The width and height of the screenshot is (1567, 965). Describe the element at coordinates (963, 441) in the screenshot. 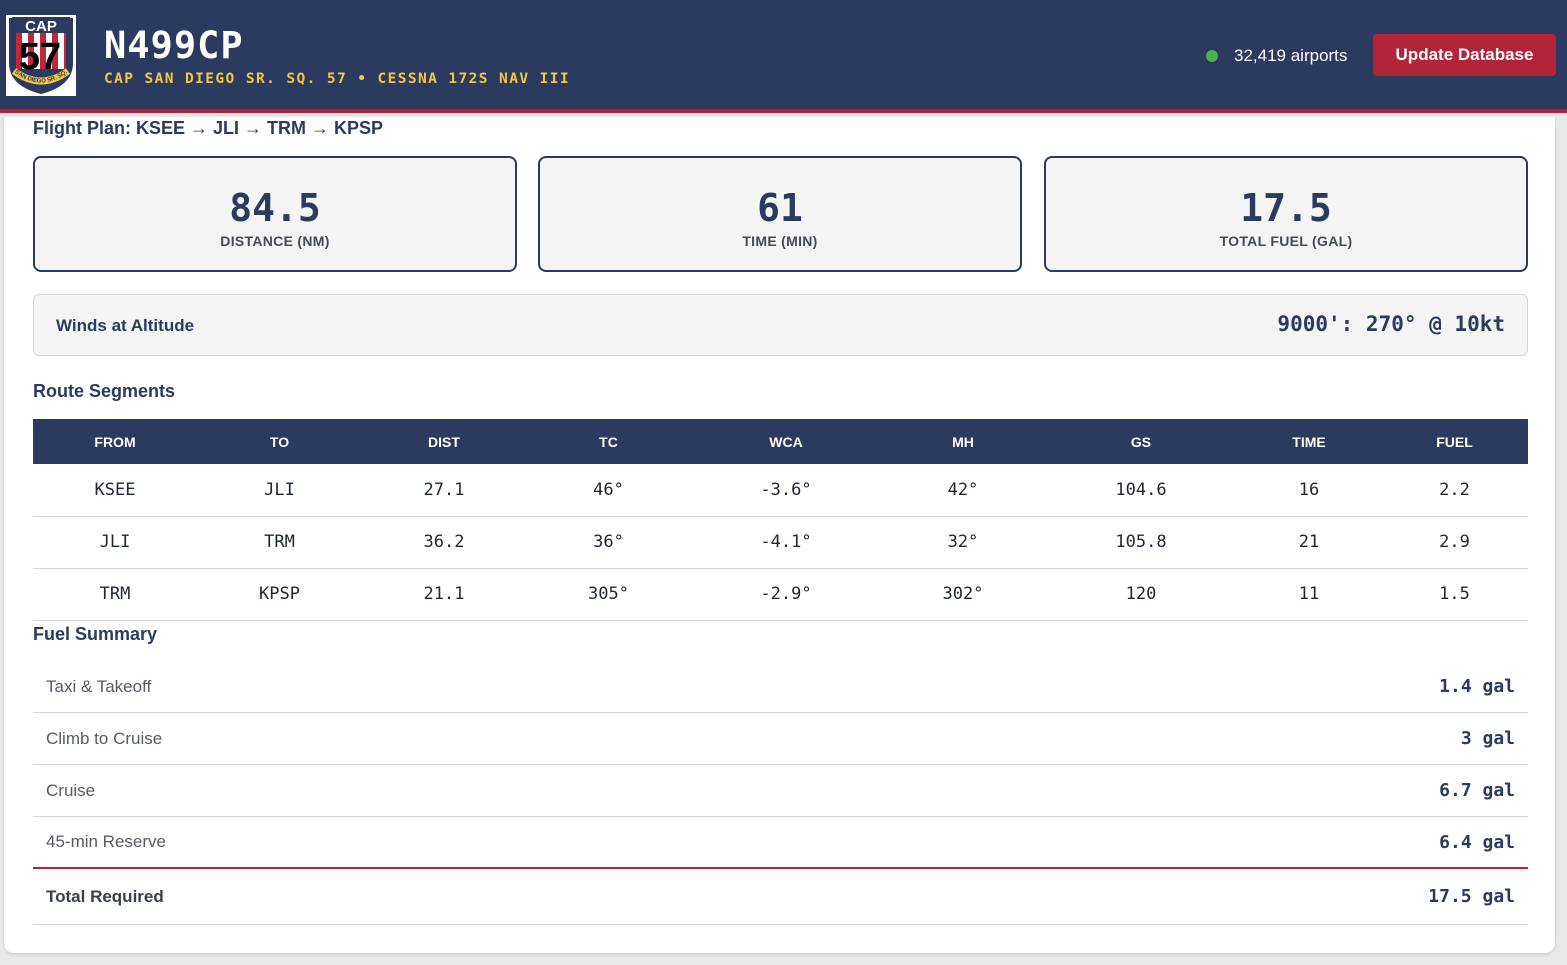

I see `col-mh: MH` at that location.